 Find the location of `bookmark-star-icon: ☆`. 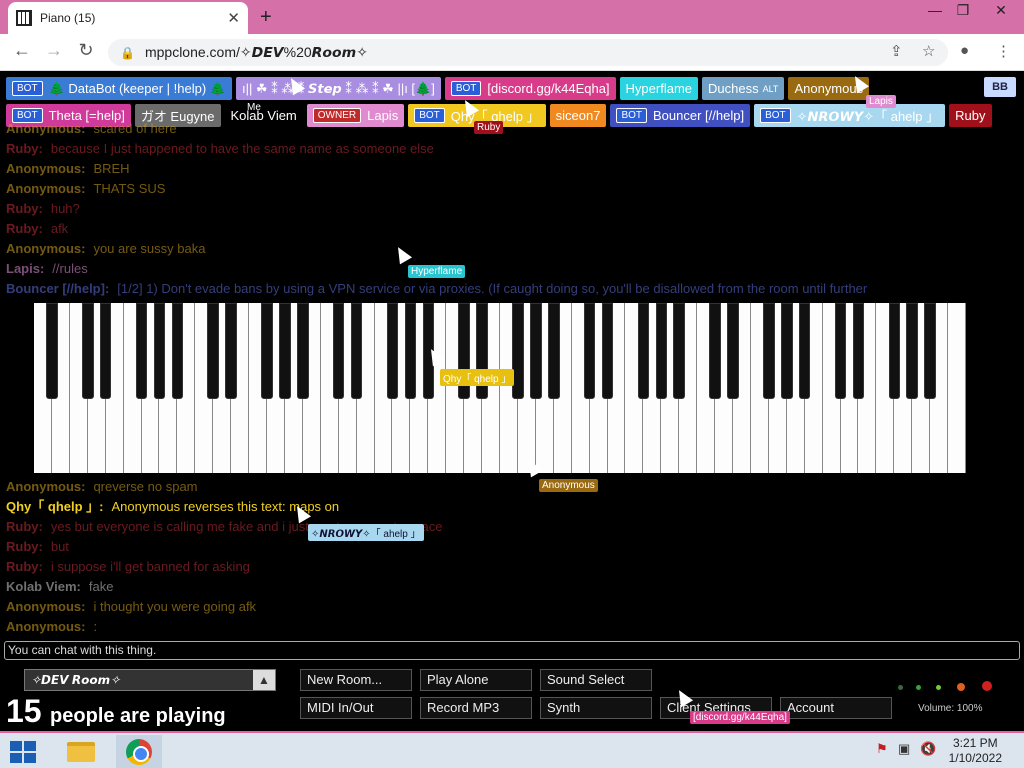

bookmark-star-icon: ☆ is located at coordinates (928, 51).